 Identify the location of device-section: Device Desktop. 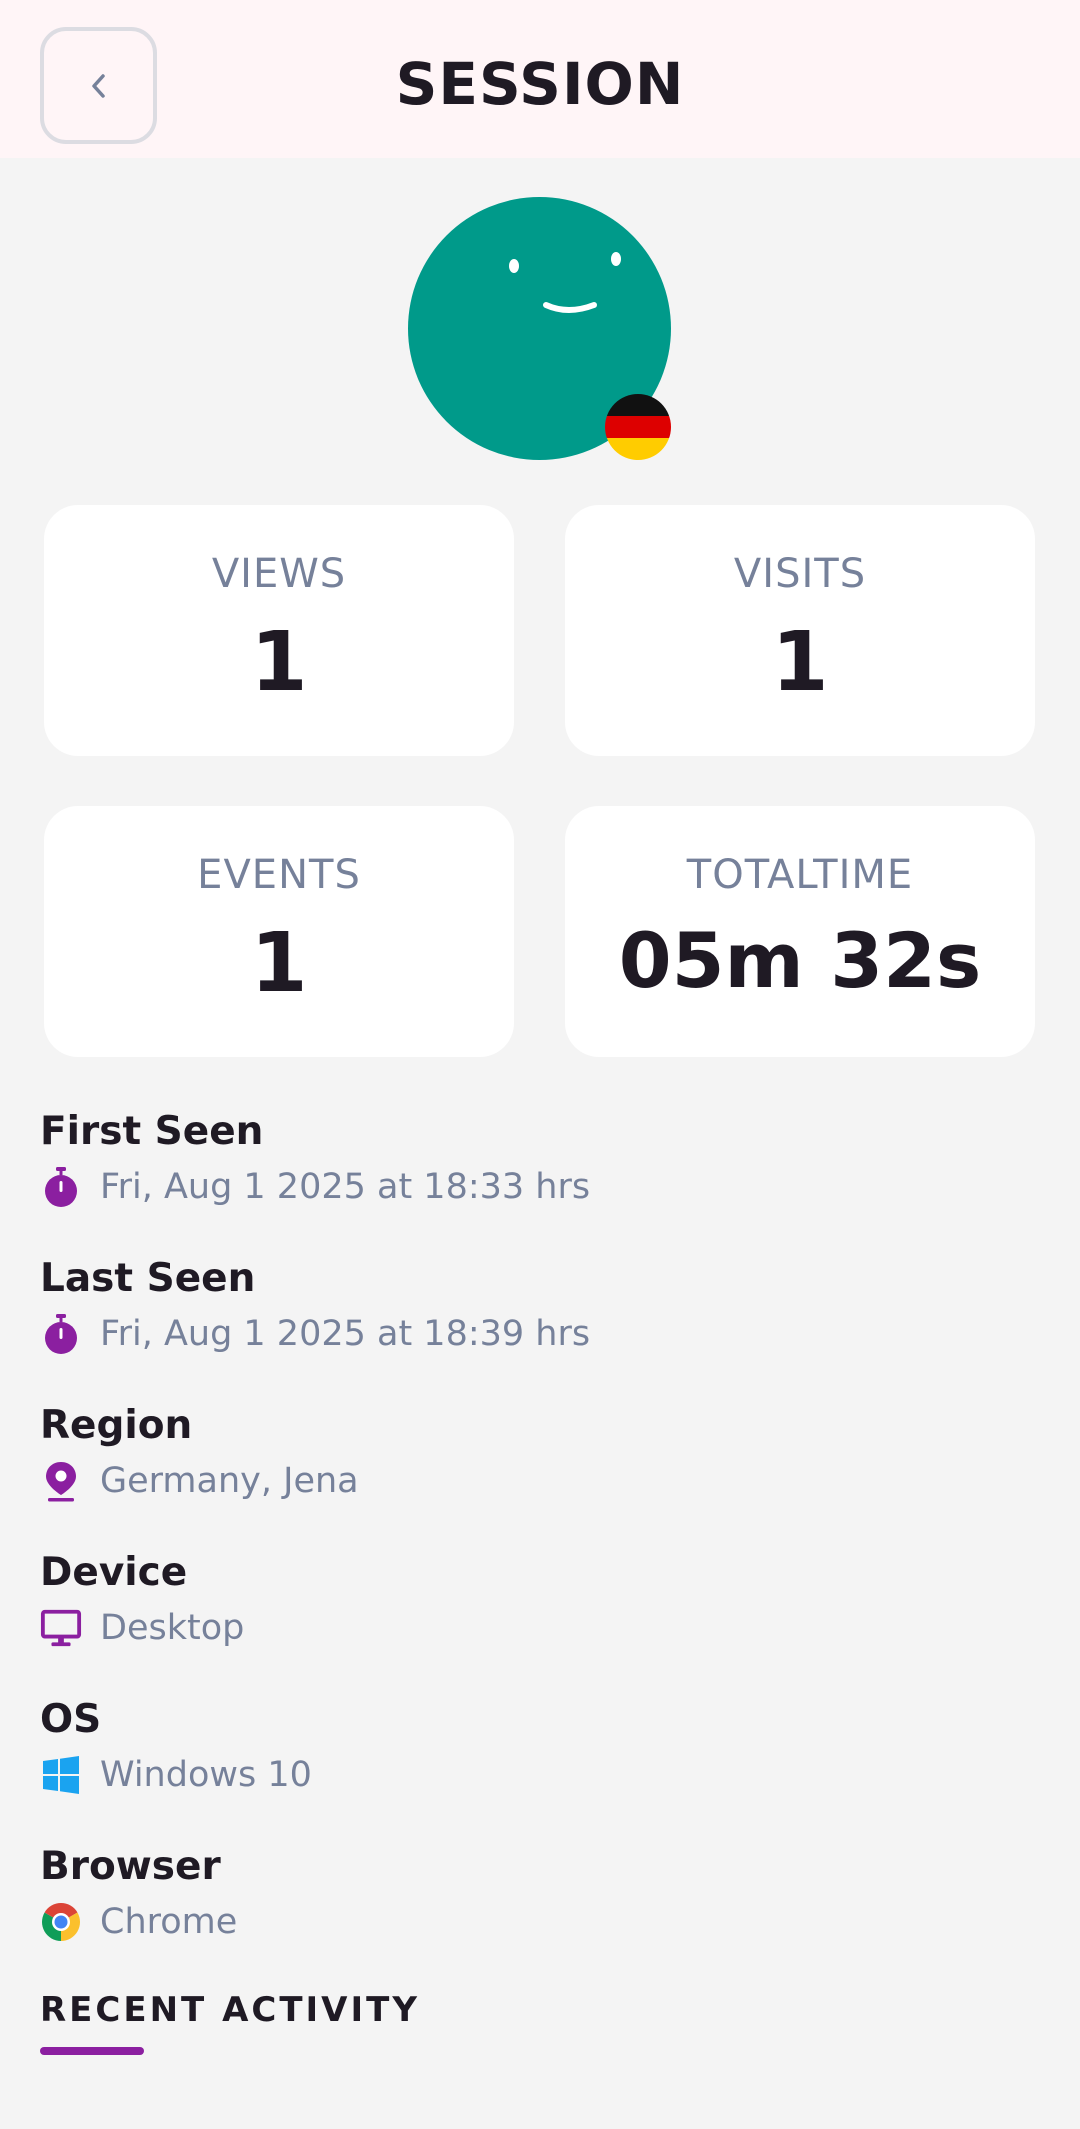
(540, 1600).